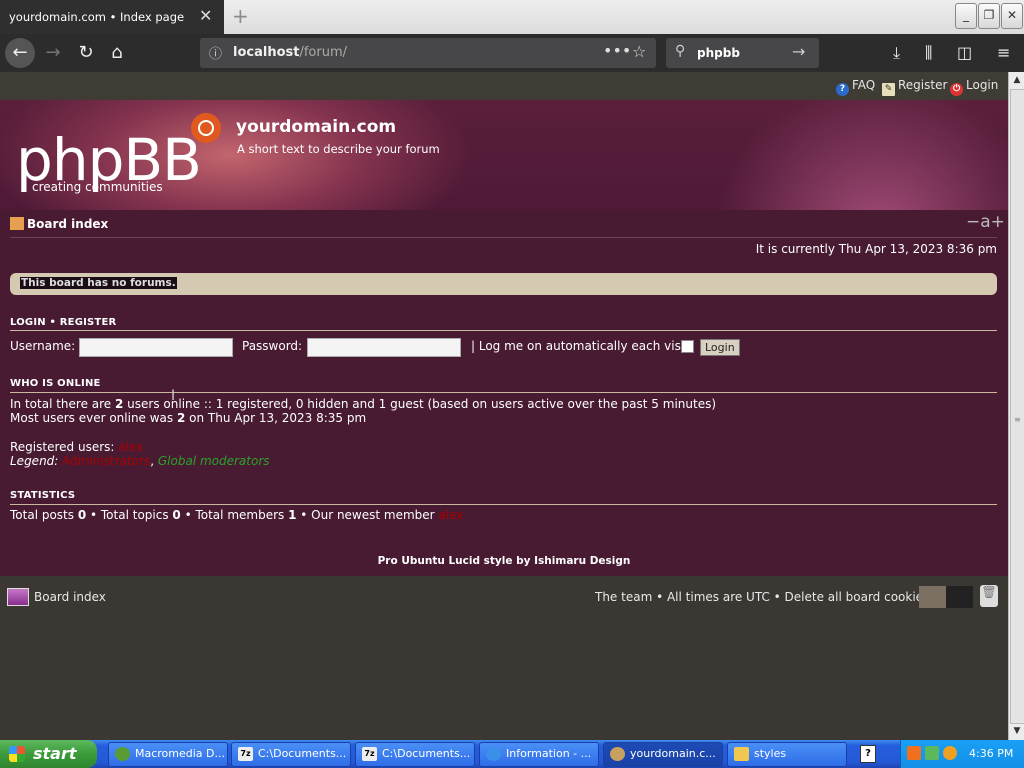  I want to click on tab-title: yourdomain.com • Index page, so click(97, 17).